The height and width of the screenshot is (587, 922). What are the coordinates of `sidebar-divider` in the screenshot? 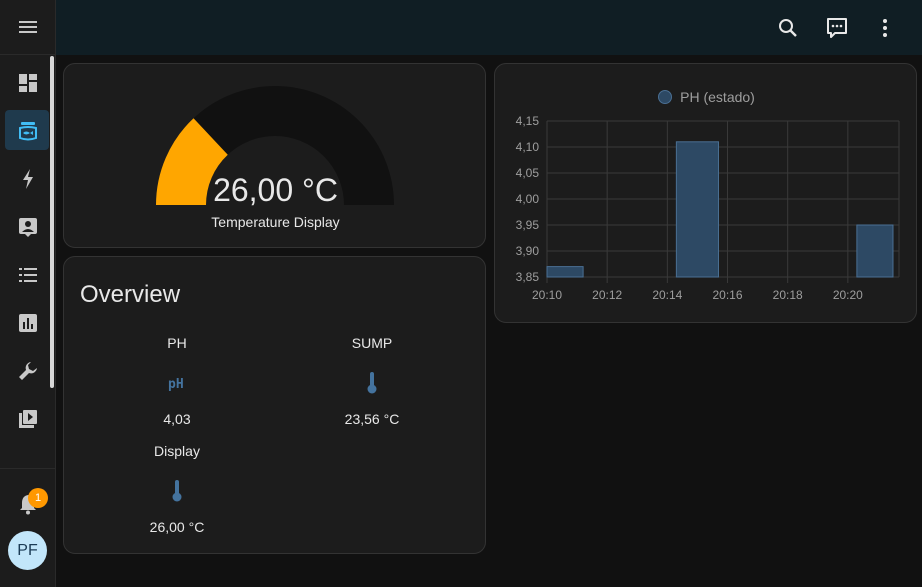 It's located at (28, 468).